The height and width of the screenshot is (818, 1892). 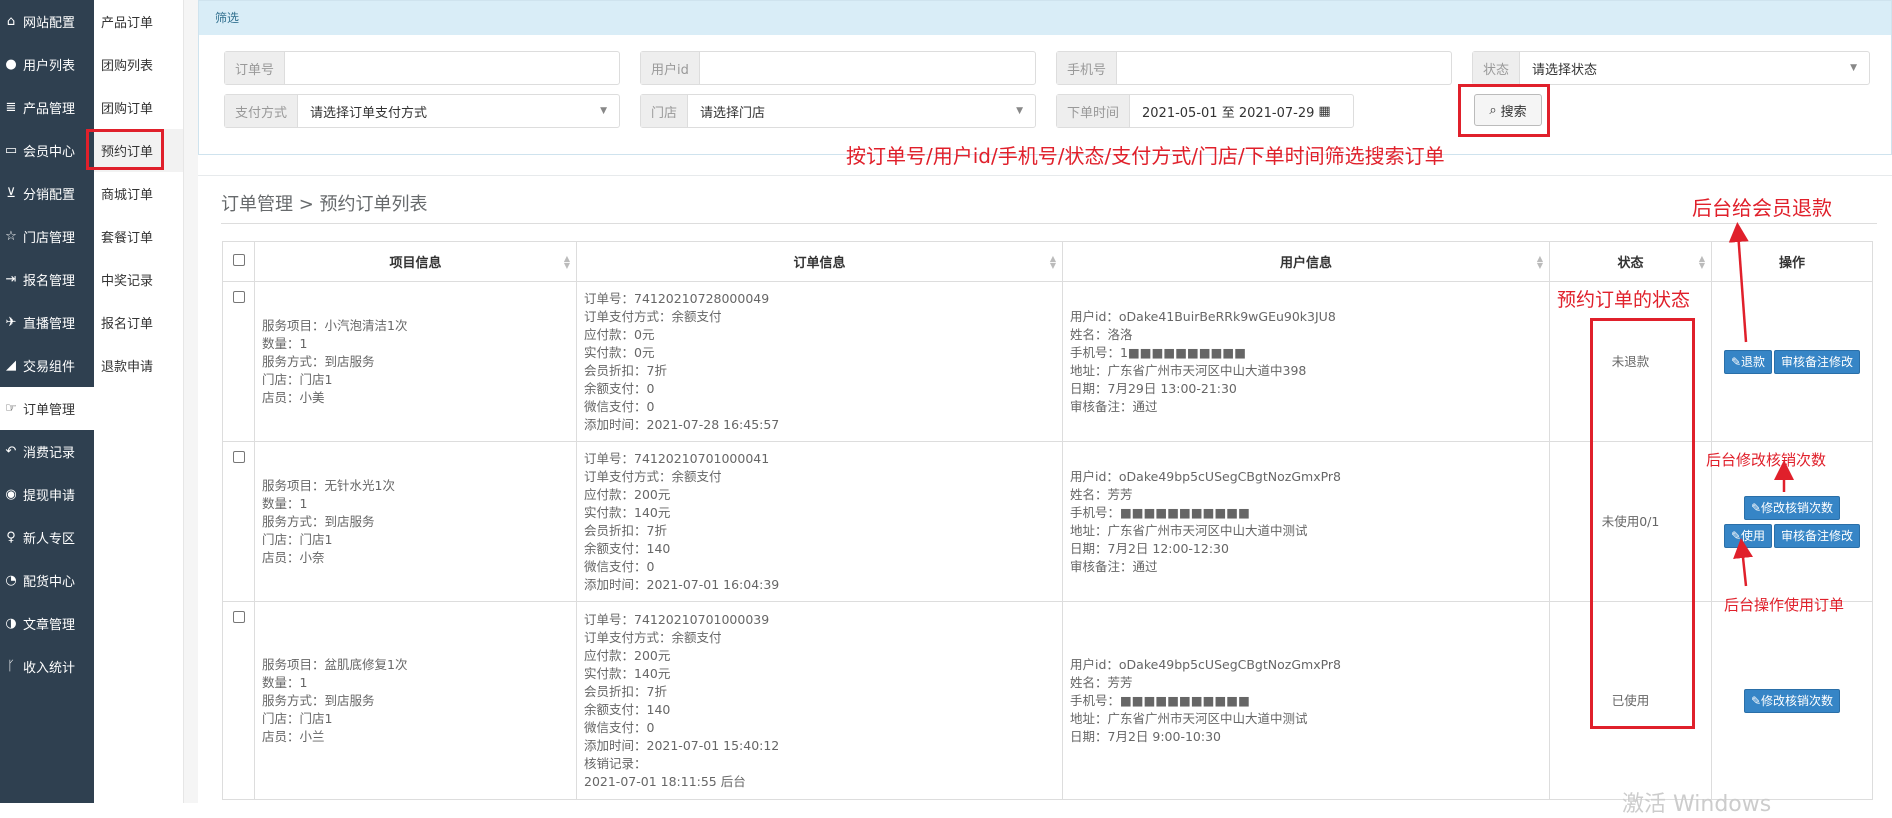 What do you see at coordinates (138, 193) in the screenshot?
I see `submenu-item-4: 商城订单` at bounding box center [138, 193].